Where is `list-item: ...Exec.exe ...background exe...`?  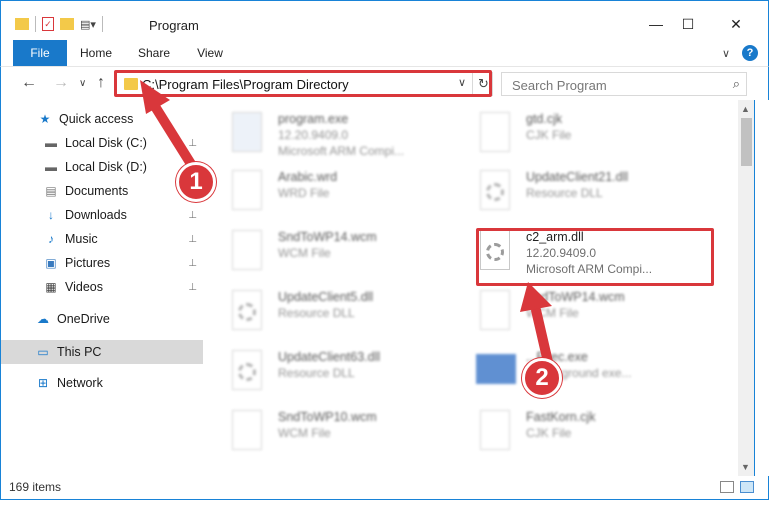 list-item: ...Exec.exe ...background exe... is located at coordinates (574, 372).